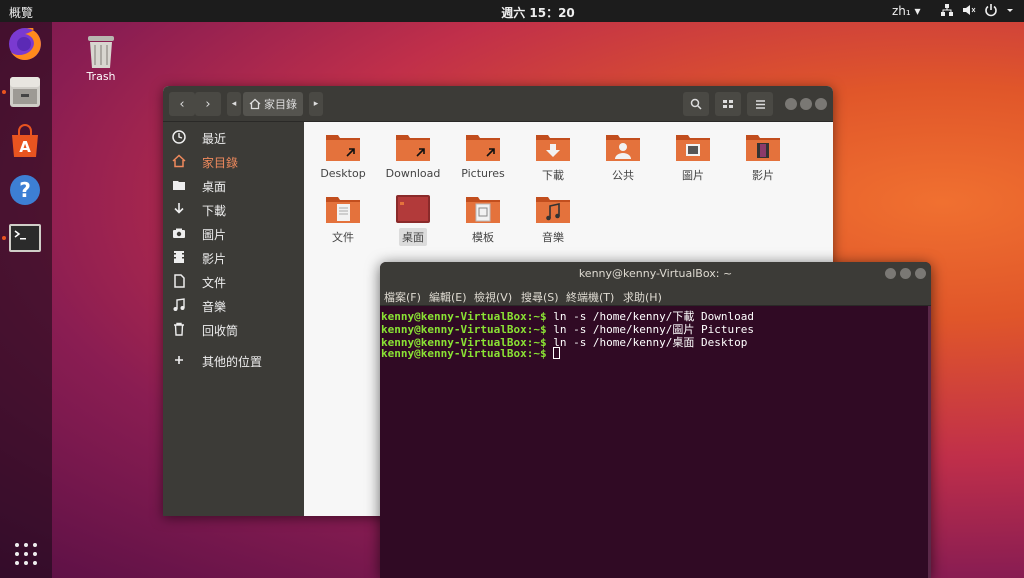  I want to click on camera-icon, so click(179, 233).